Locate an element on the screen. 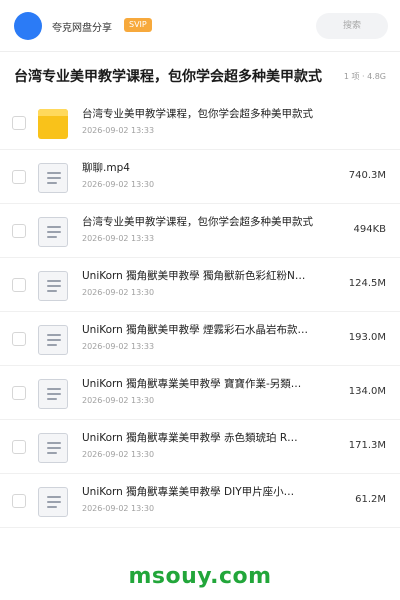 This screenshot has width=400, height=600. file-size: 171.3M is located at coordinates (367, 445).